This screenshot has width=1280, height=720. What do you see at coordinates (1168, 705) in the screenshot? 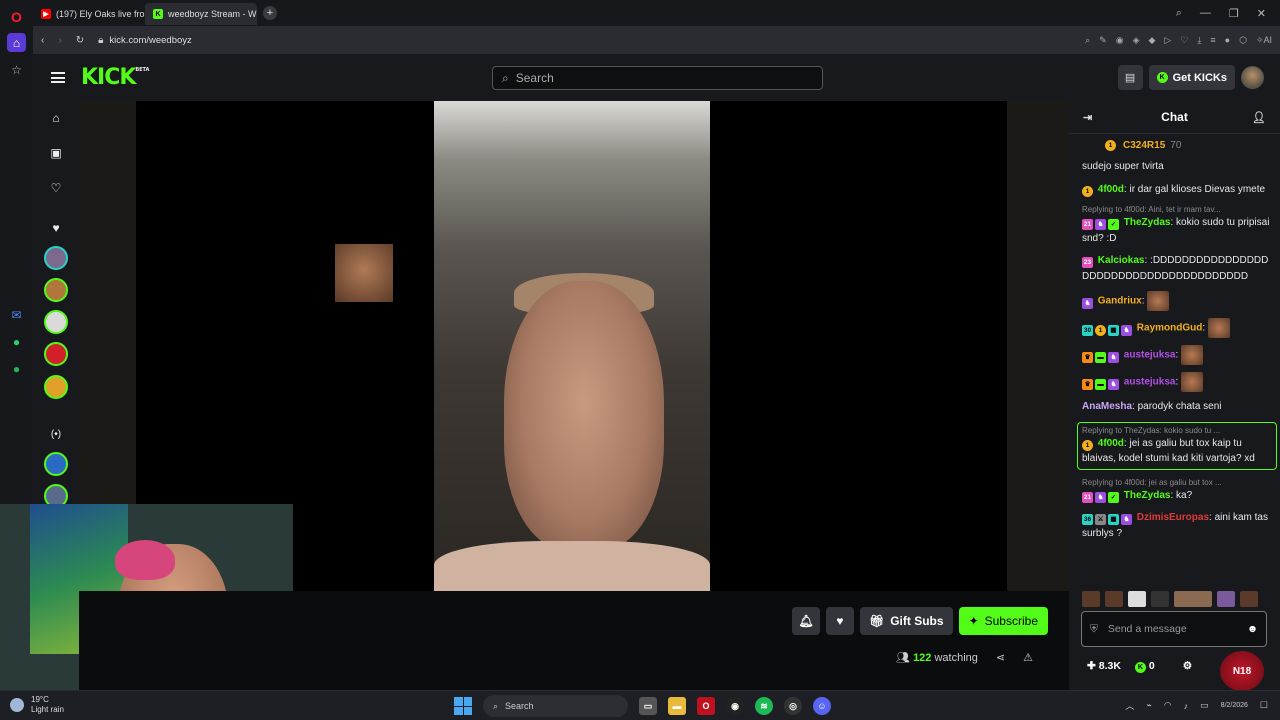
I see `wifi-icon: ◠` at bounding box center [1168, 705].